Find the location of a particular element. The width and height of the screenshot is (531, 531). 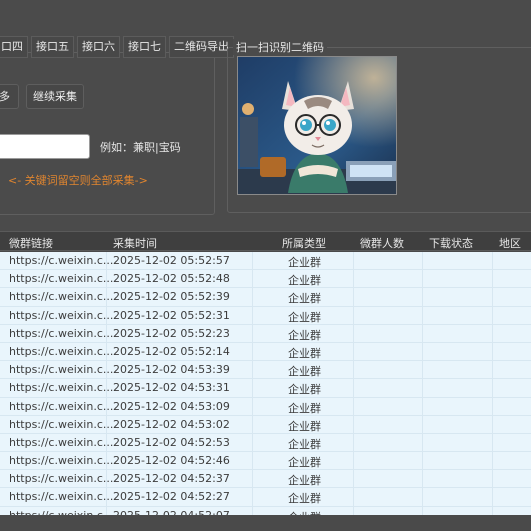

partial-button: 多 is located at coordinates (9, 96).